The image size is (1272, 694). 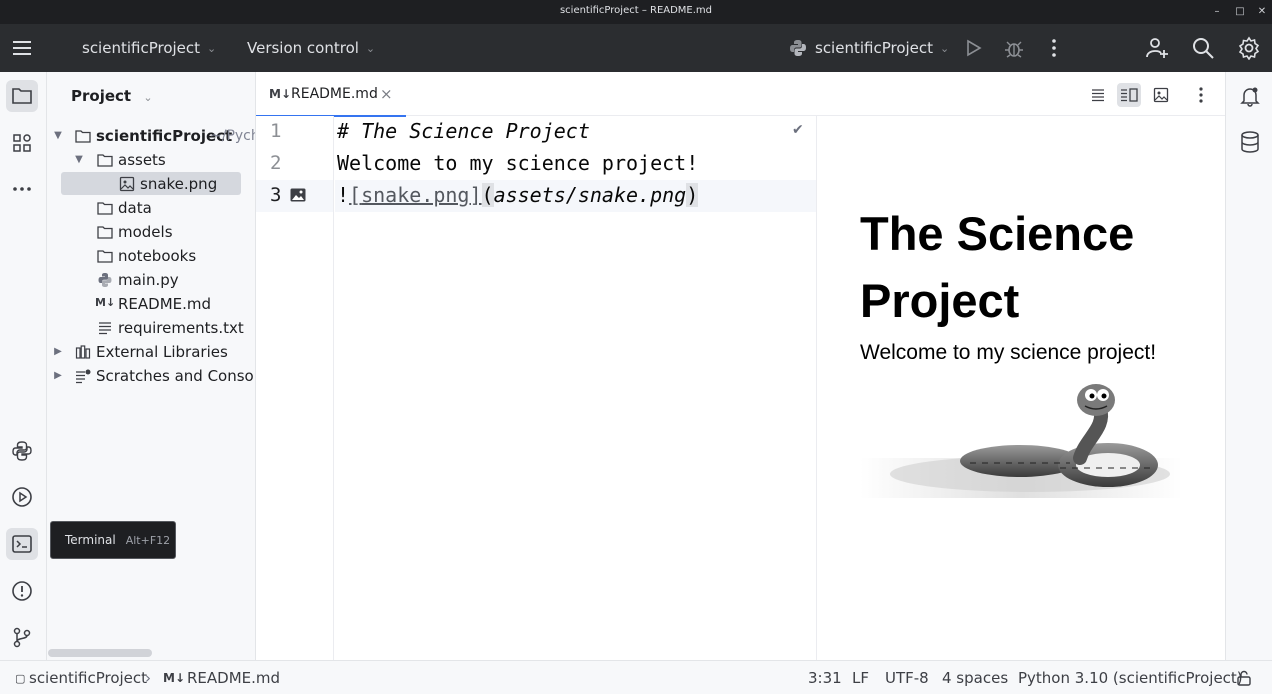 What do you see at coordinates (20, 678) in the screenshot?
I see `project-square-icon: ▢` at bounding box center [20, 678].